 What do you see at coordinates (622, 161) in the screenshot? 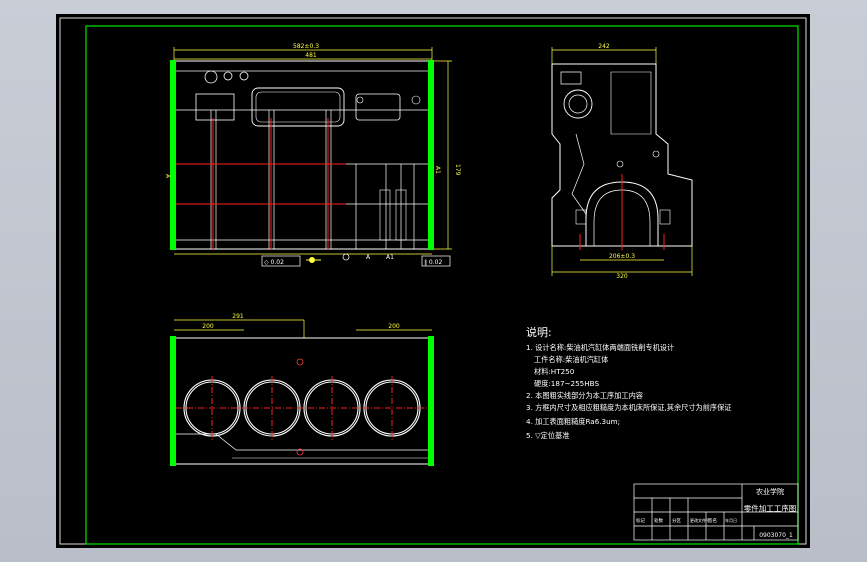
I see `side-view: 242 206±0.3 320` at bounding box center [622, 161].